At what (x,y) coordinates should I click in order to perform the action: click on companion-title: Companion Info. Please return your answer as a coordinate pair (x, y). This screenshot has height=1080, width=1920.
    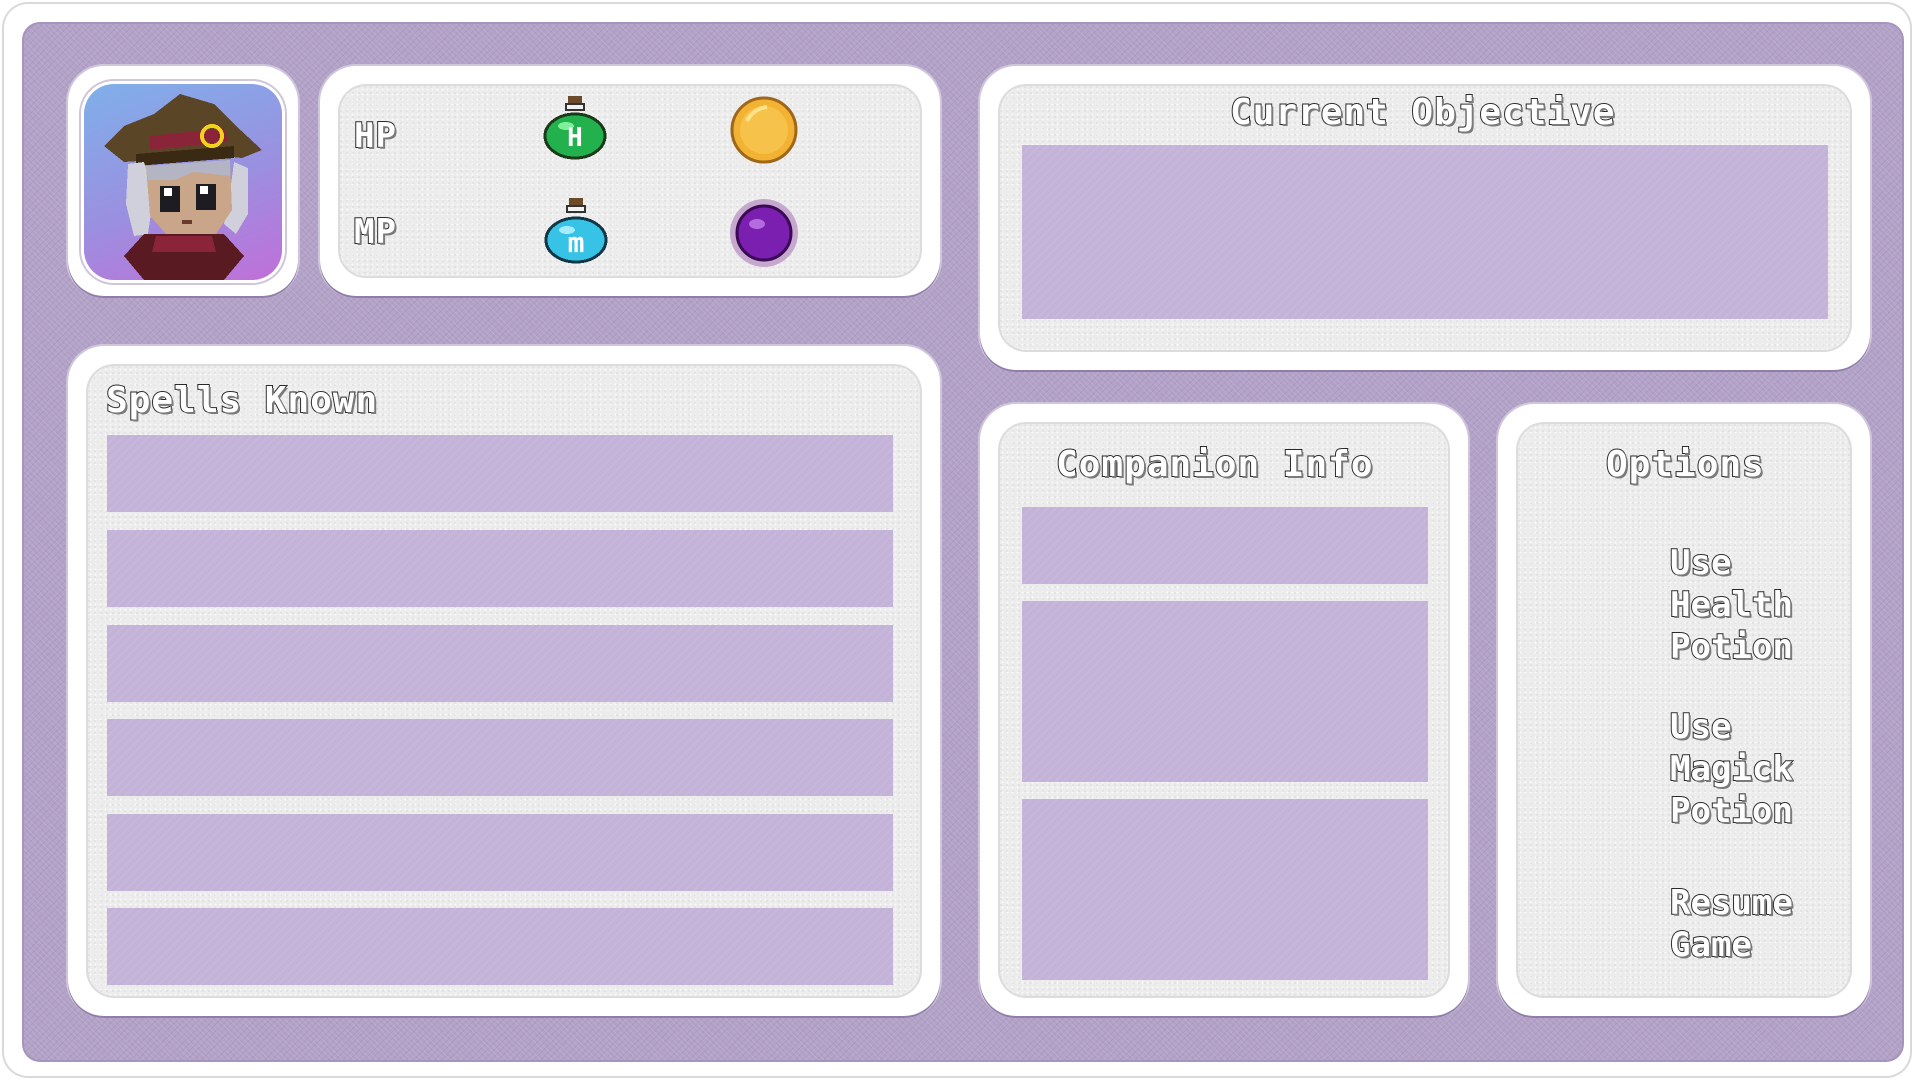
    Looking at the image, I should click on (1214, 464).